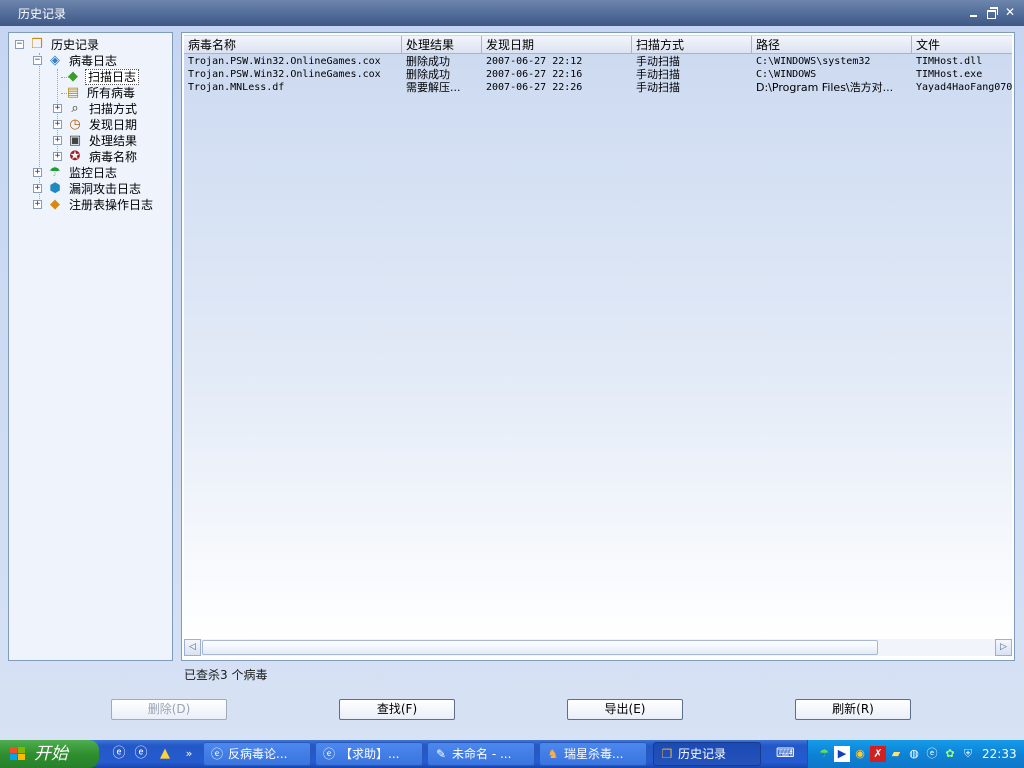 This screenshot has width=1024, height=768. I want to click on start-button: 开始, so click(49, 754).